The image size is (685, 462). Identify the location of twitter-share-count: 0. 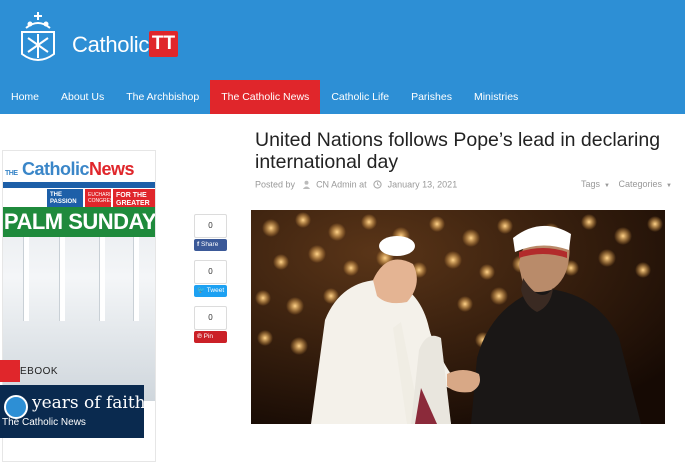
(210, 272).